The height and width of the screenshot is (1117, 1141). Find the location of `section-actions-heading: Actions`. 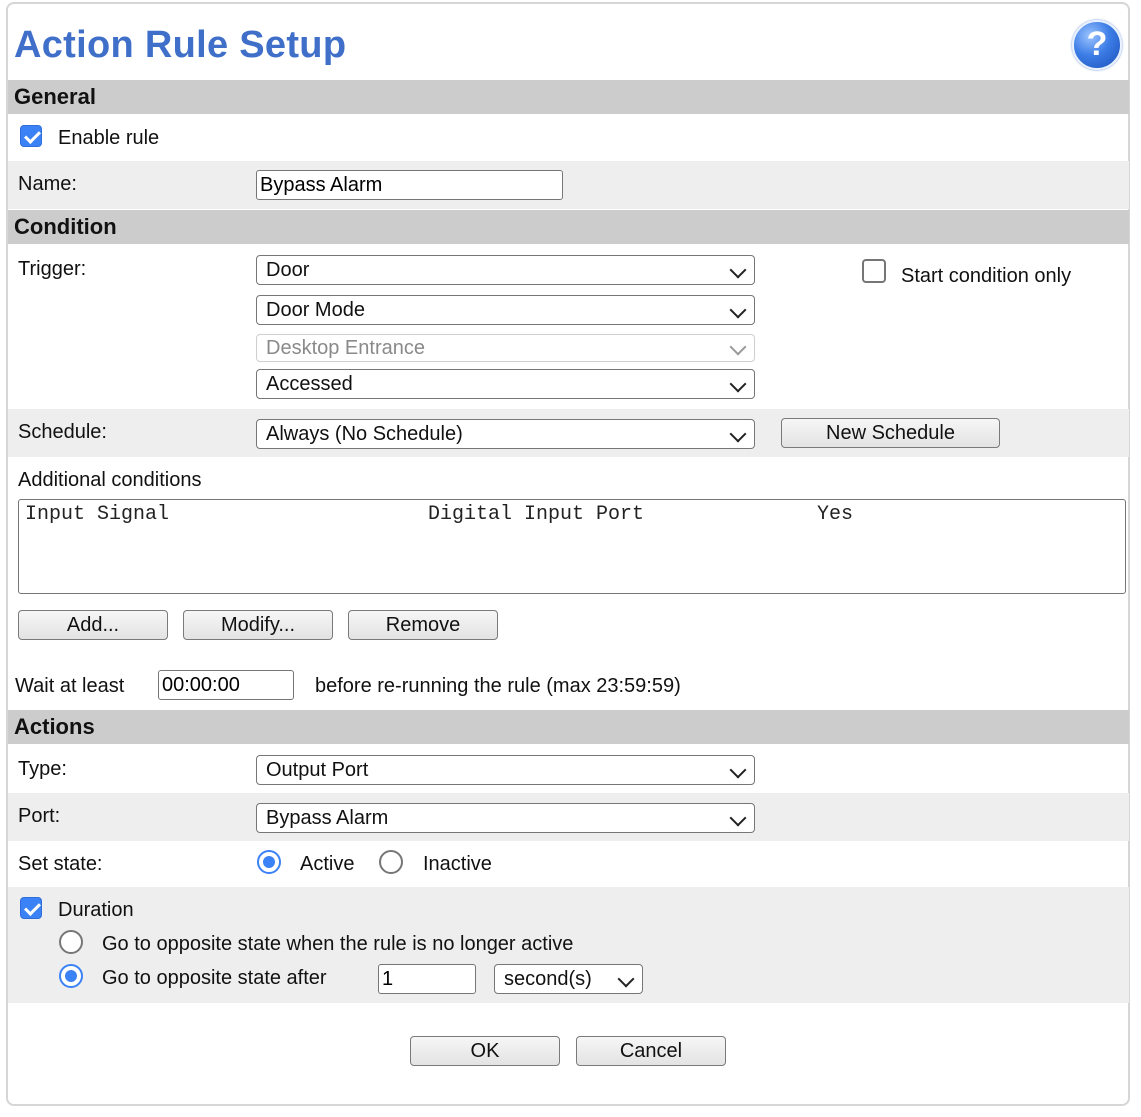

section-actions-heading: Actions is located at coordinates (568, 727).